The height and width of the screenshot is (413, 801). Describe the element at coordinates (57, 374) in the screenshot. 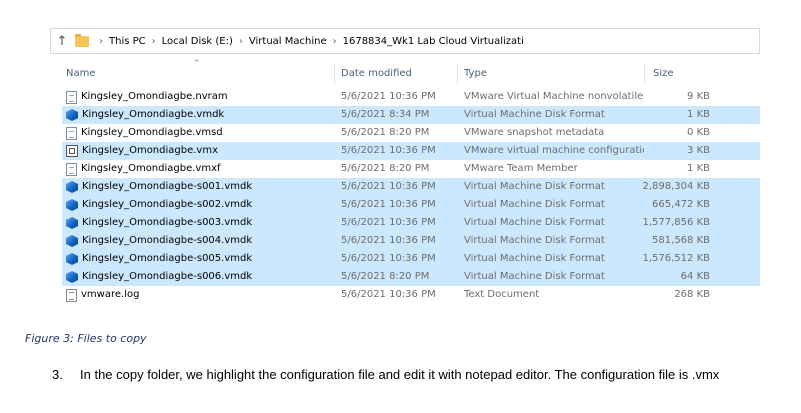

I see `step-number: 3.` at that location.